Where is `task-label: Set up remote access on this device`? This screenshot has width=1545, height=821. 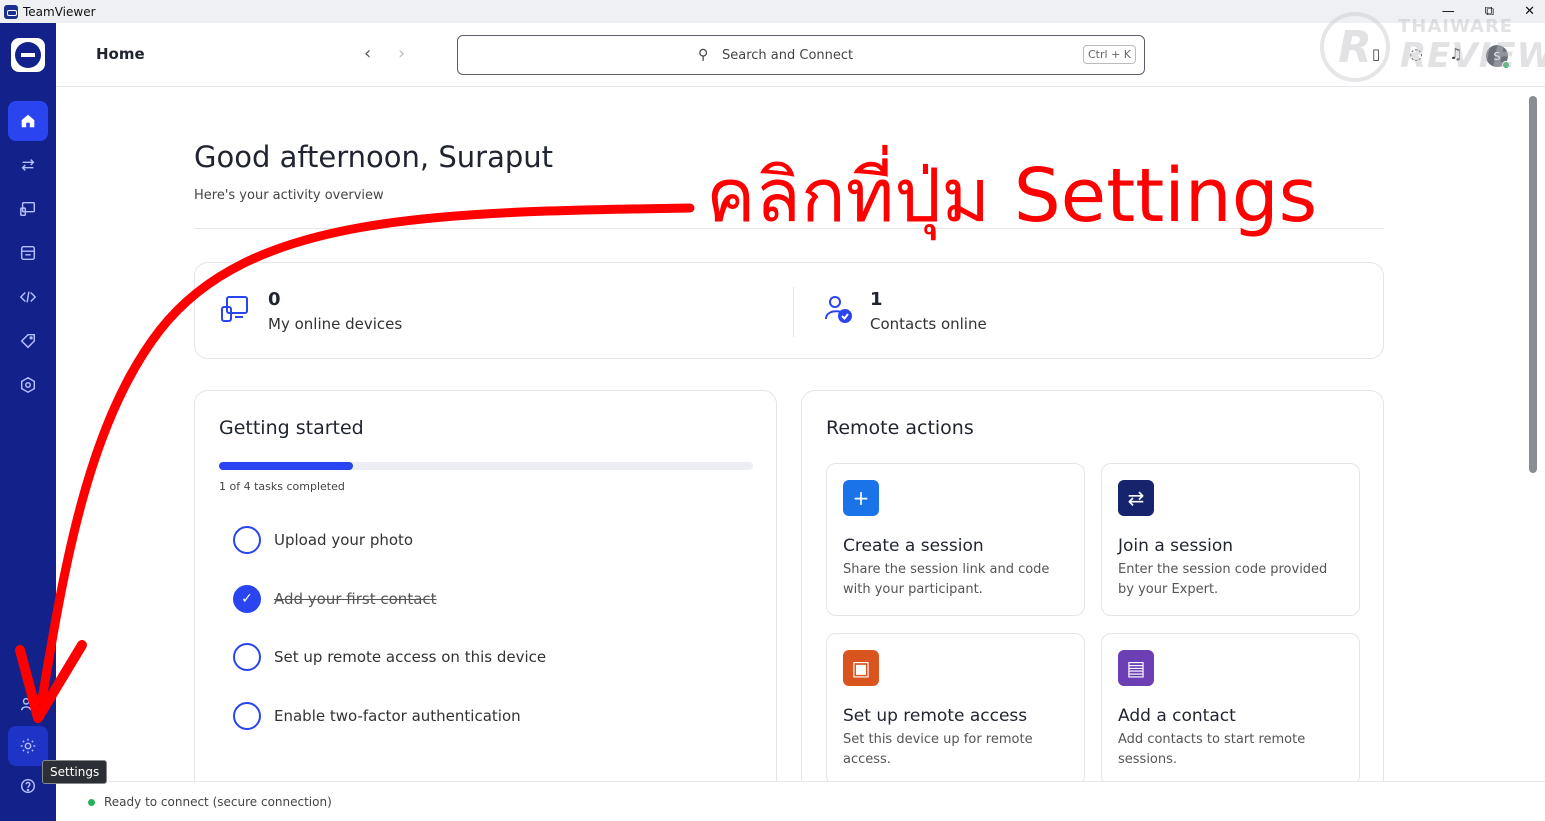
task-label: Set up remote access on this device is located at coordinates (410, 657).